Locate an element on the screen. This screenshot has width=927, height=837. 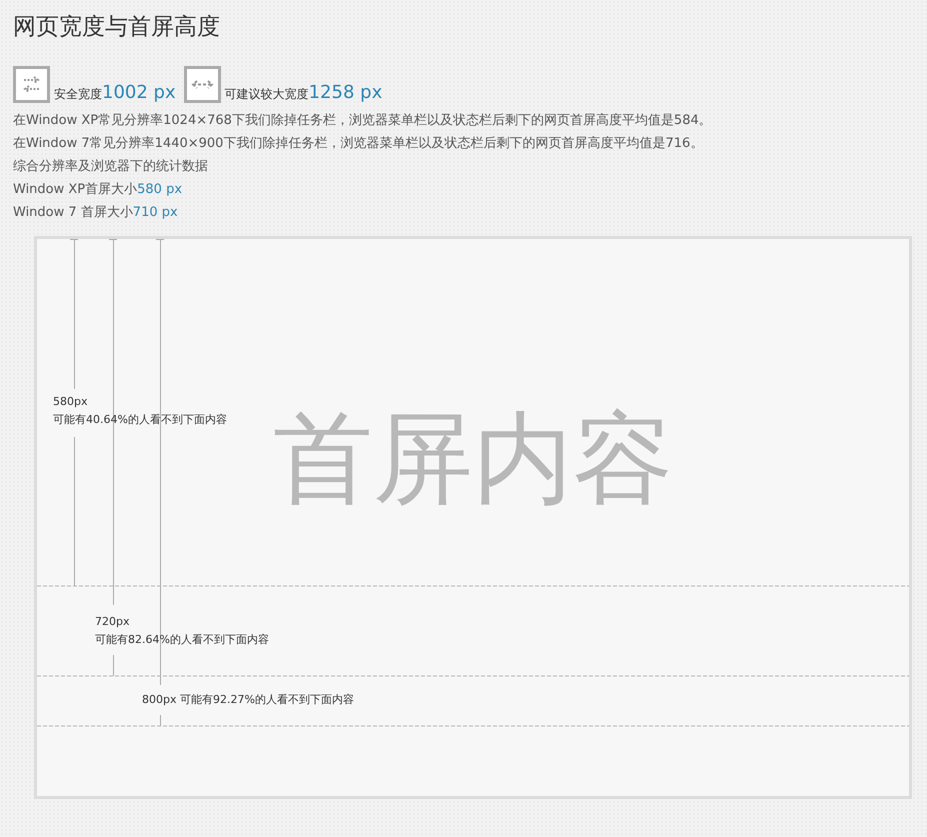
hidden-content-note: 可能有92.27%的人看不到下面内容 is located at coordinates (267, 699).